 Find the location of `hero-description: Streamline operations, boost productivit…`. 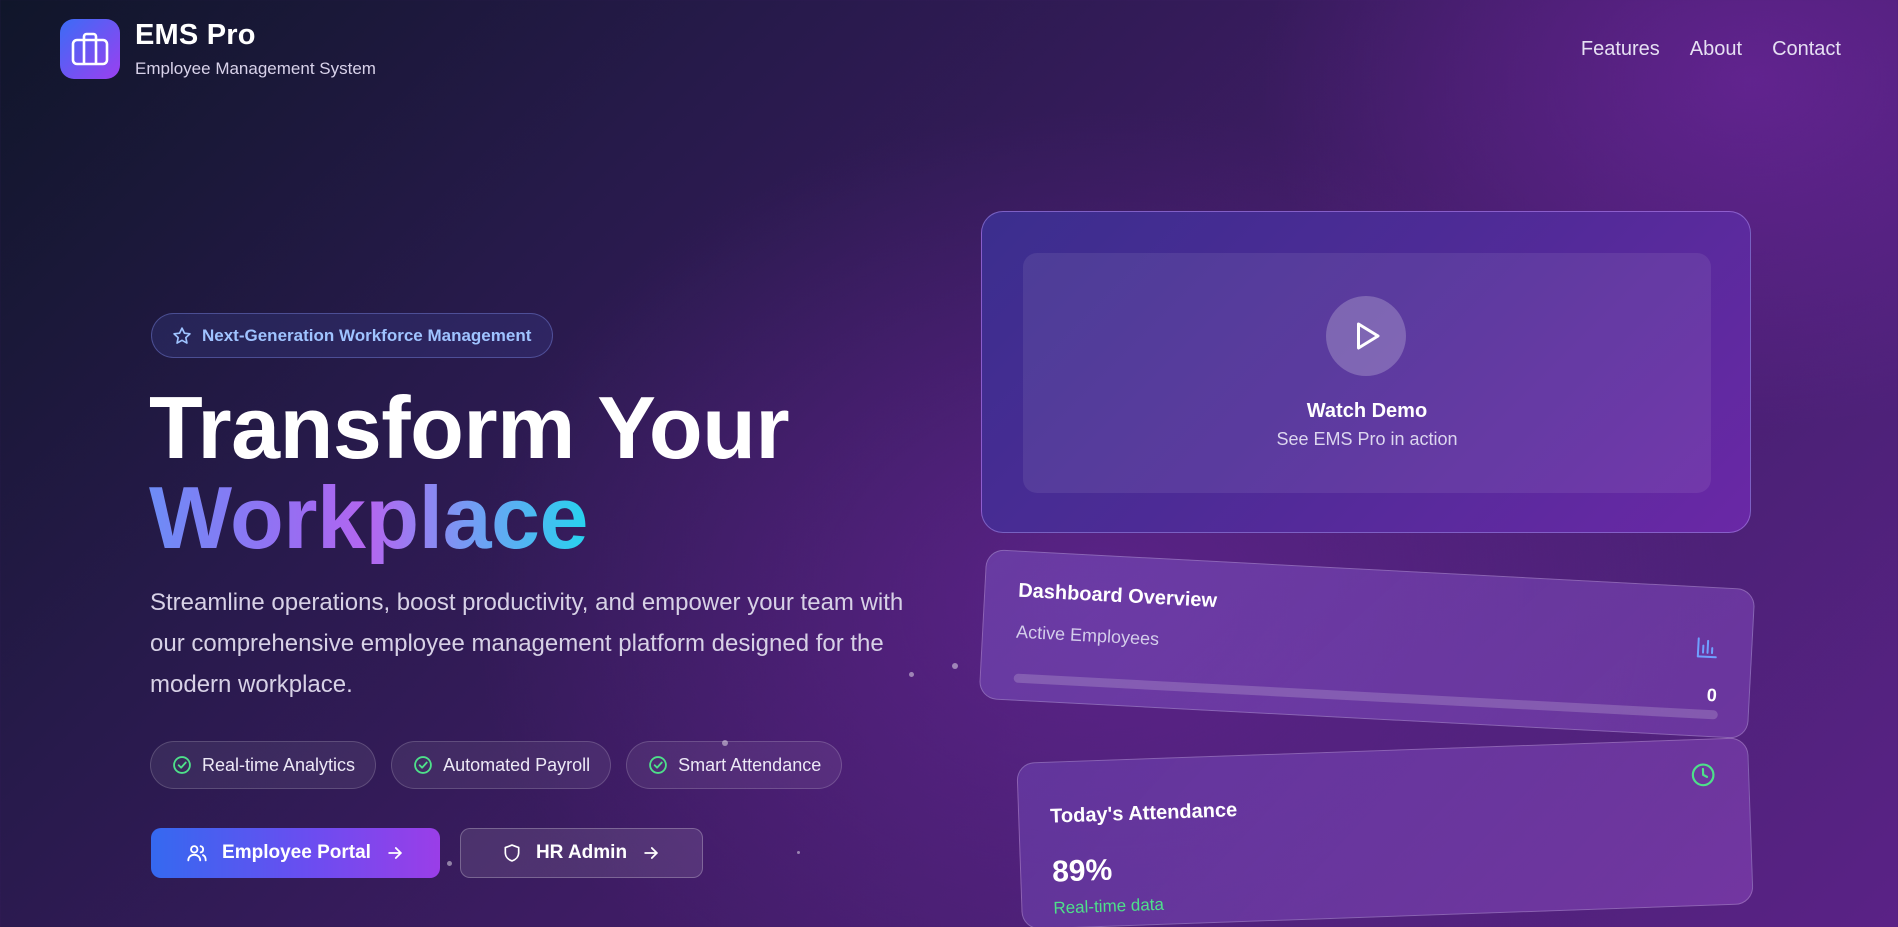

hero-description: Streamline operations, boost productivit… is located at coordinates (527, 643).